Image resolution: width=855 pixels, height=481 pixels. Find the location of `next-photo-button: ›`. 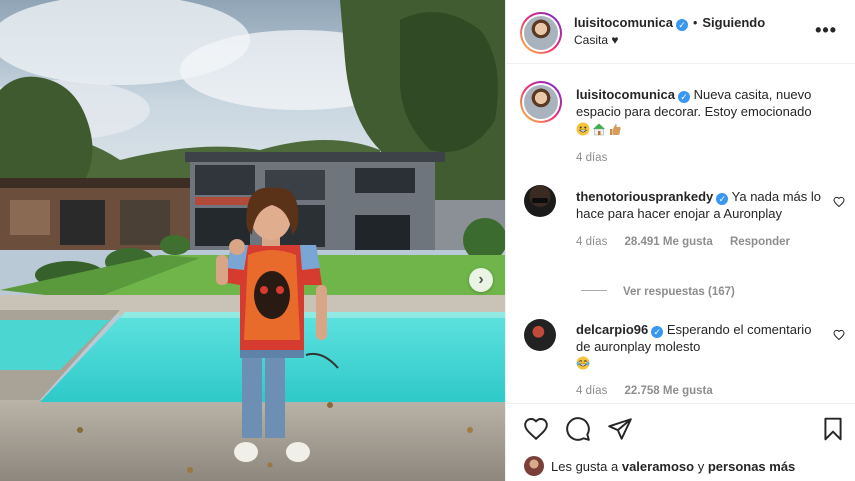

next-photo-button: › is located at coordinates (481, 280).